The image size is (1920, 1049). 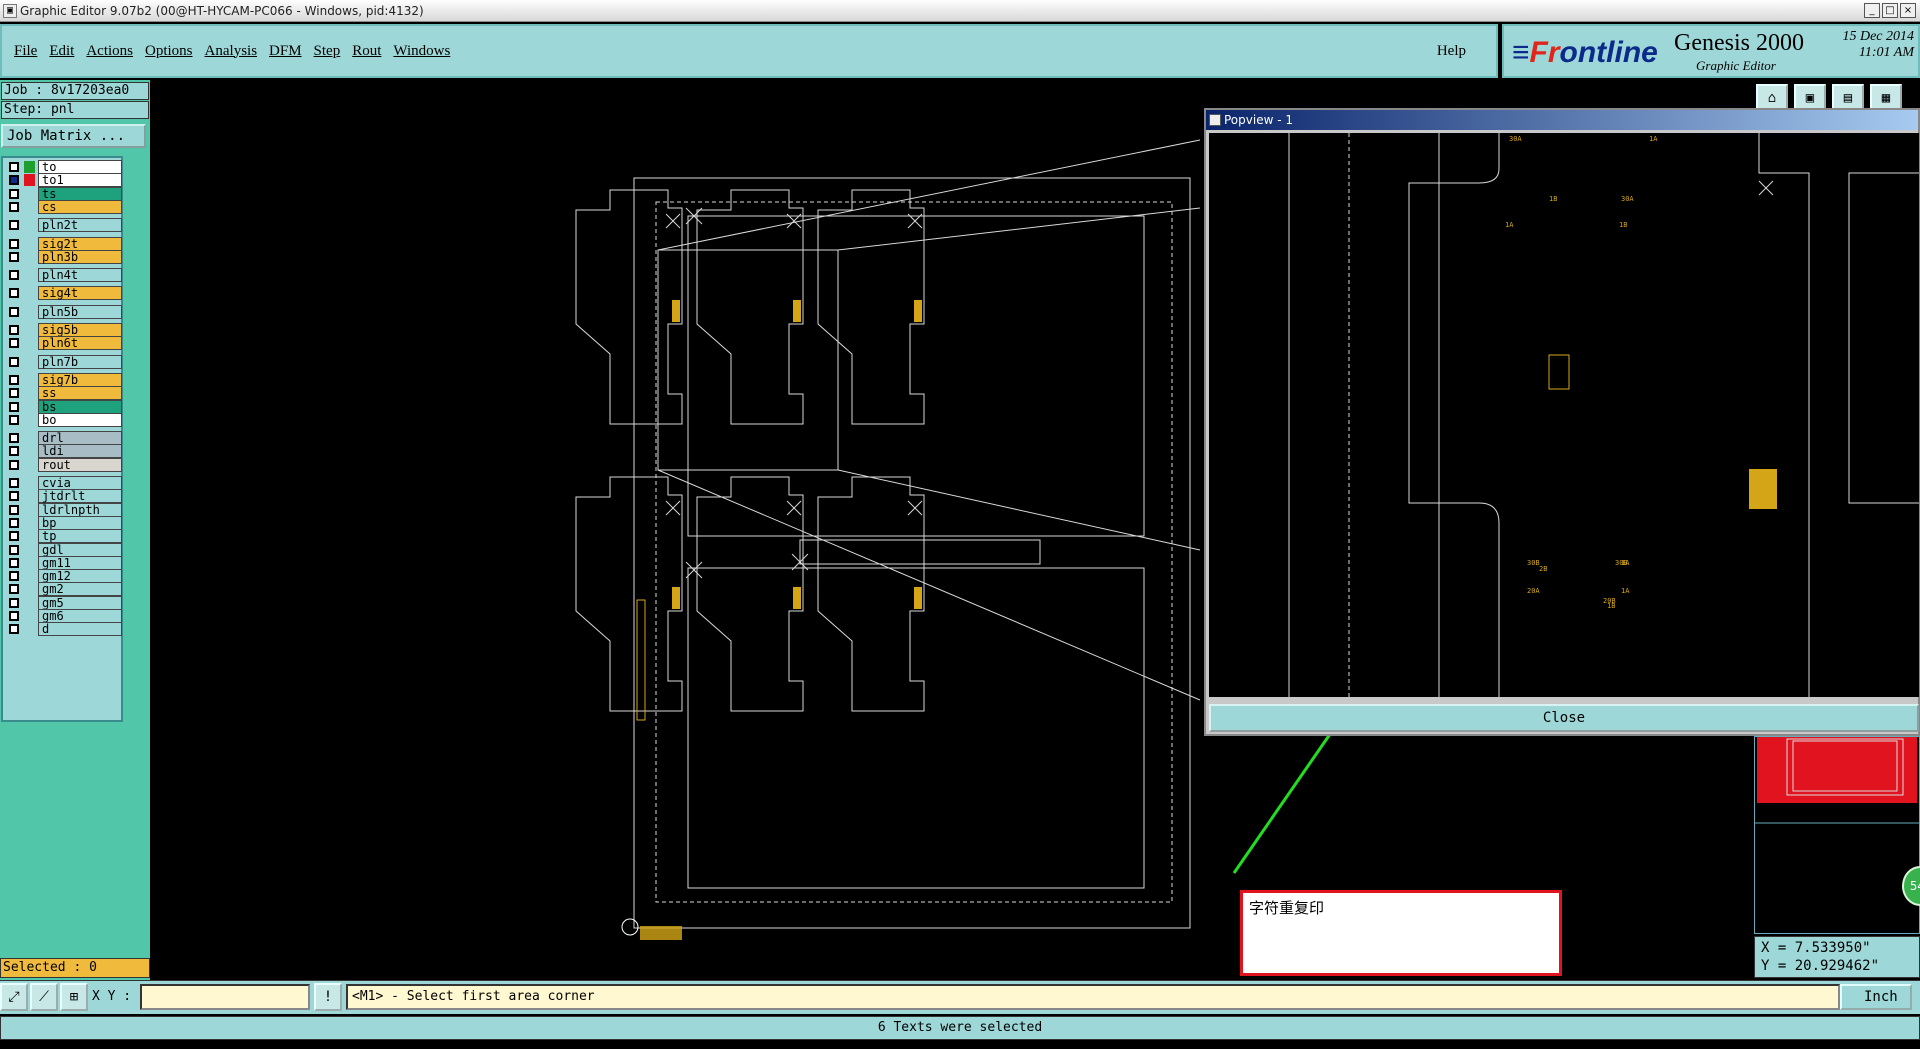 I want to click on layer-row-pln2t: pln2t, so click(x=63, y=225).